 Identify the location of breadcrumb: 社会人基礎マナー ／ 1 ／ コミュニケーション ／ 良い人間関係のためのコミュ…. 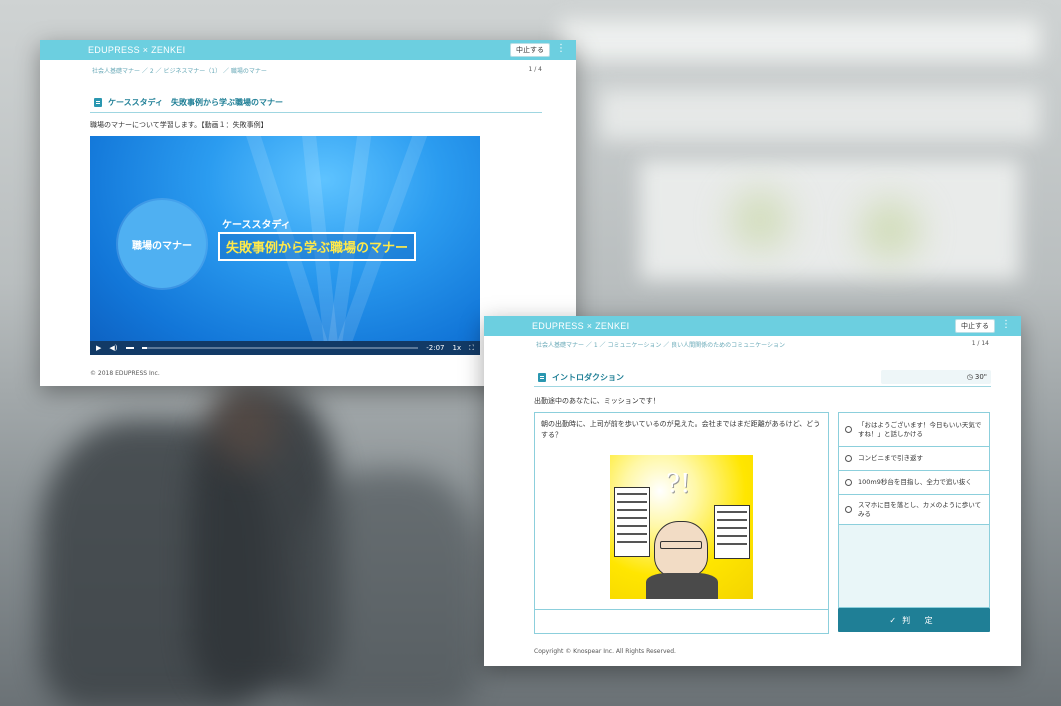
(660, 344).